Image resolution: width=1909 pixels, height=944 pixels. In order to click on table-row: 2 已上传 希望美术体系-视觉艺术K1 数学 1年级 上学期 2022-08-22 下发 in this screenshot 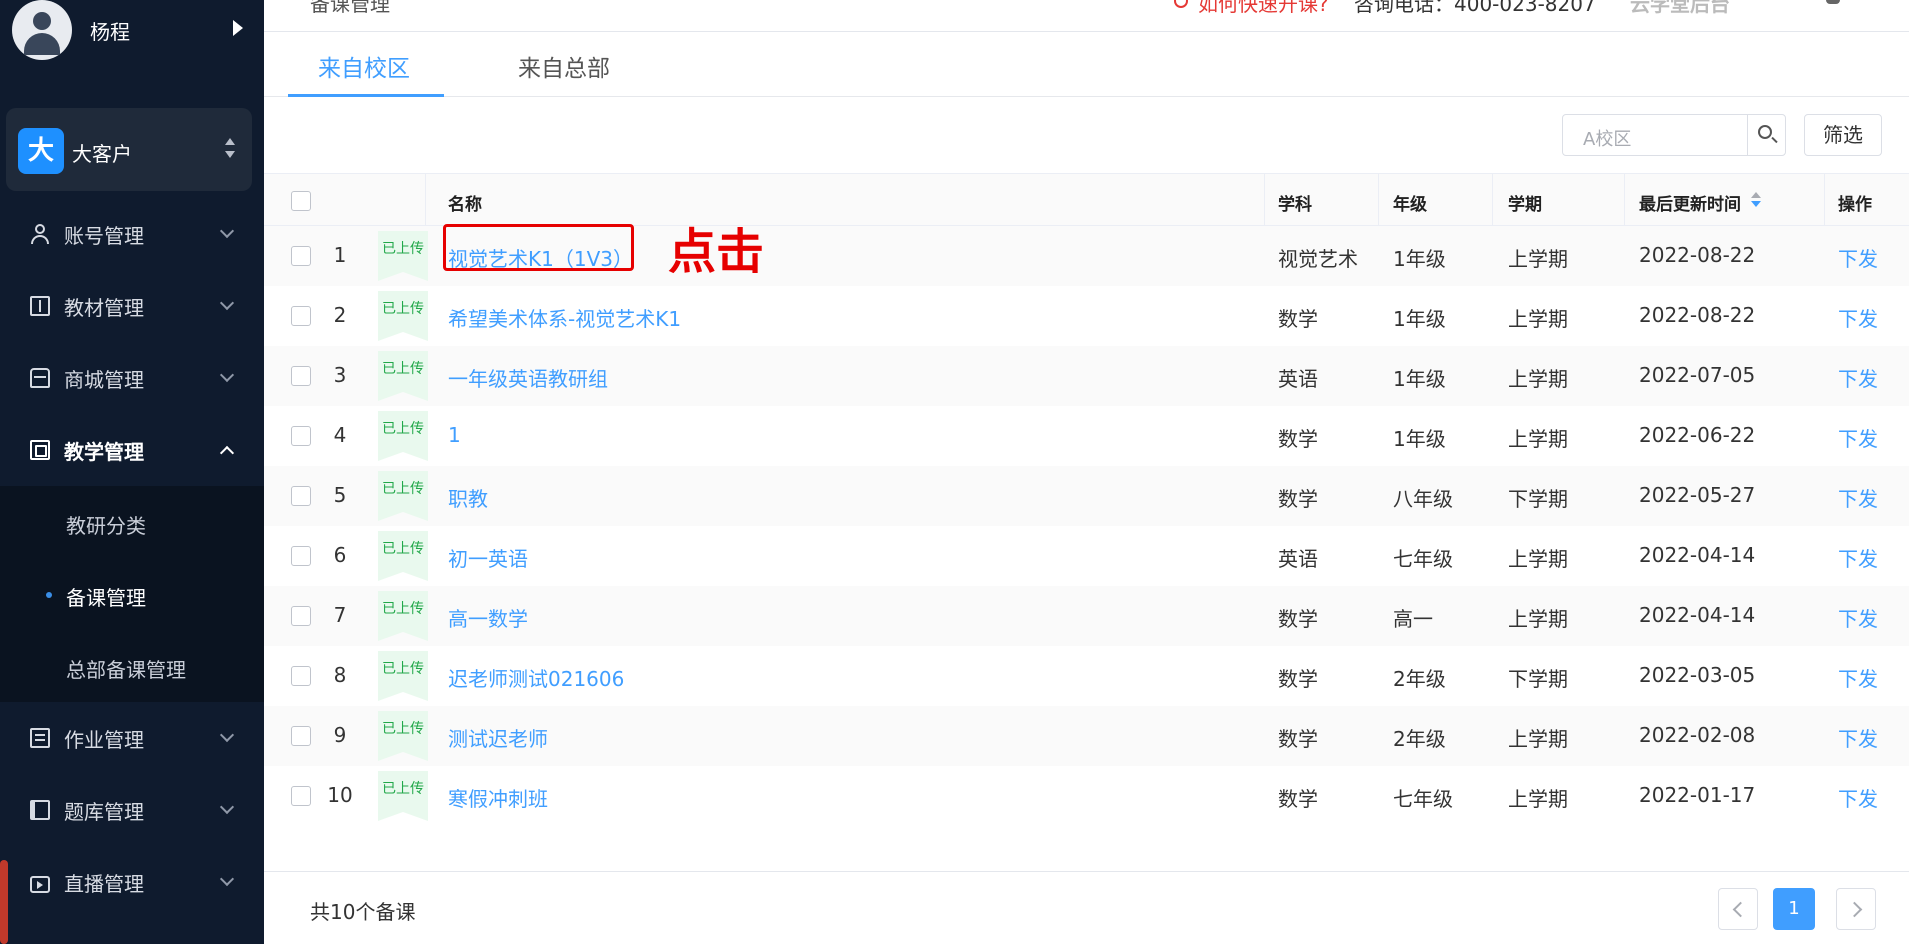, I will do `click(1086, 316)`.